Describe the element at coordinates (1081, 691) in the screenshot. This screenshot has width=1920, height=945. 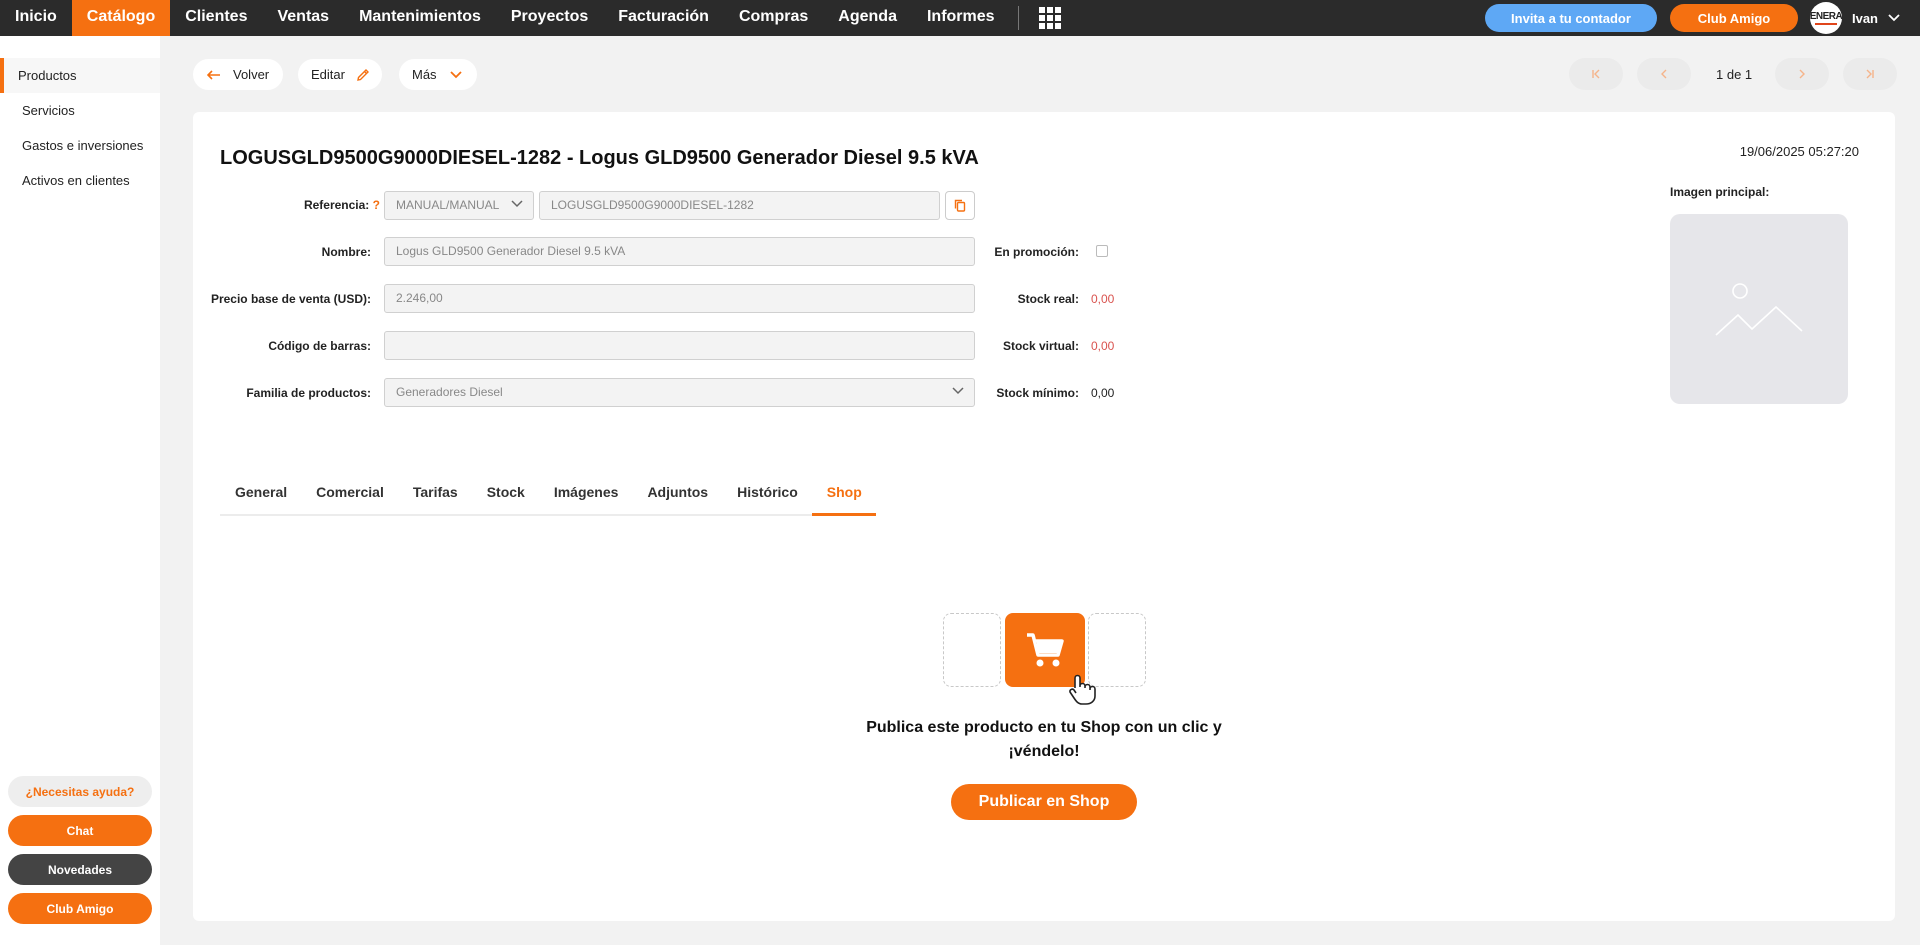
I see `hand-pointer-icon` at that location.